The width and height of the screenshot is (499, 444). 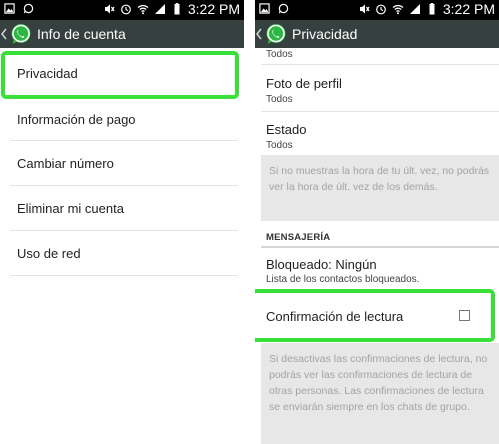 I want to click on app-bar: Info de cuenta, so click(x=122, y=34).